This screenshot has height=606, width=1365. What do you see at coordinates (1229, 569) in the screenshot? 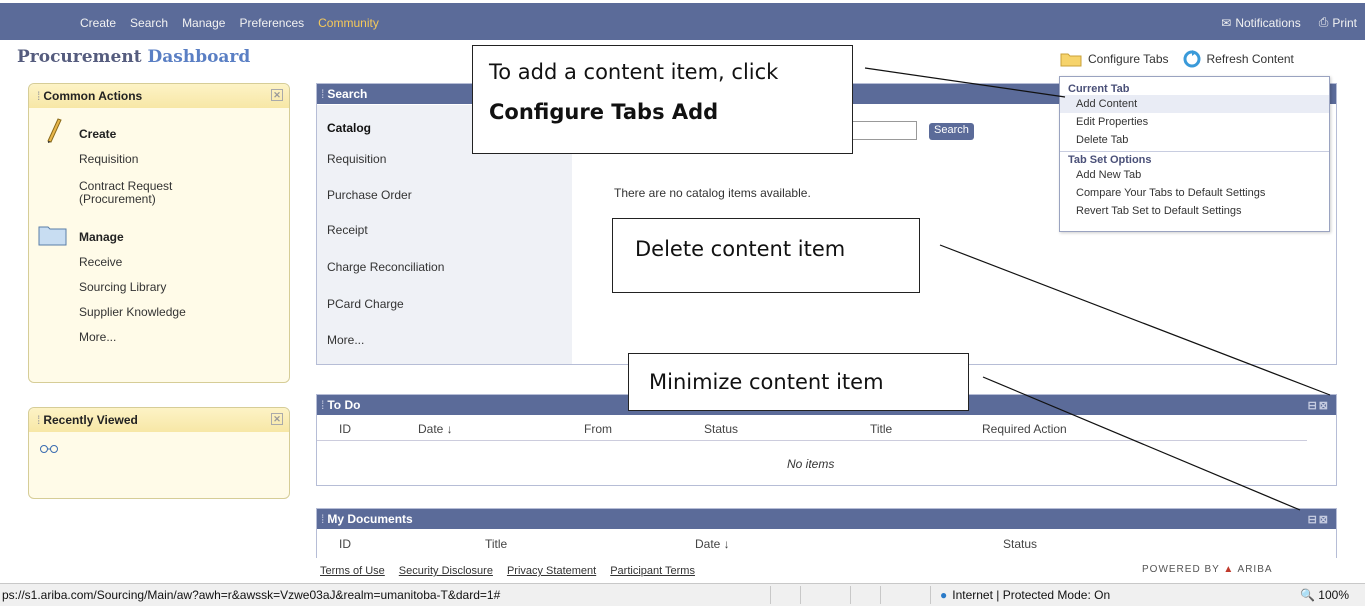
I see `ariba-logo-icon: ▲` at bounding box center [1229, 569].